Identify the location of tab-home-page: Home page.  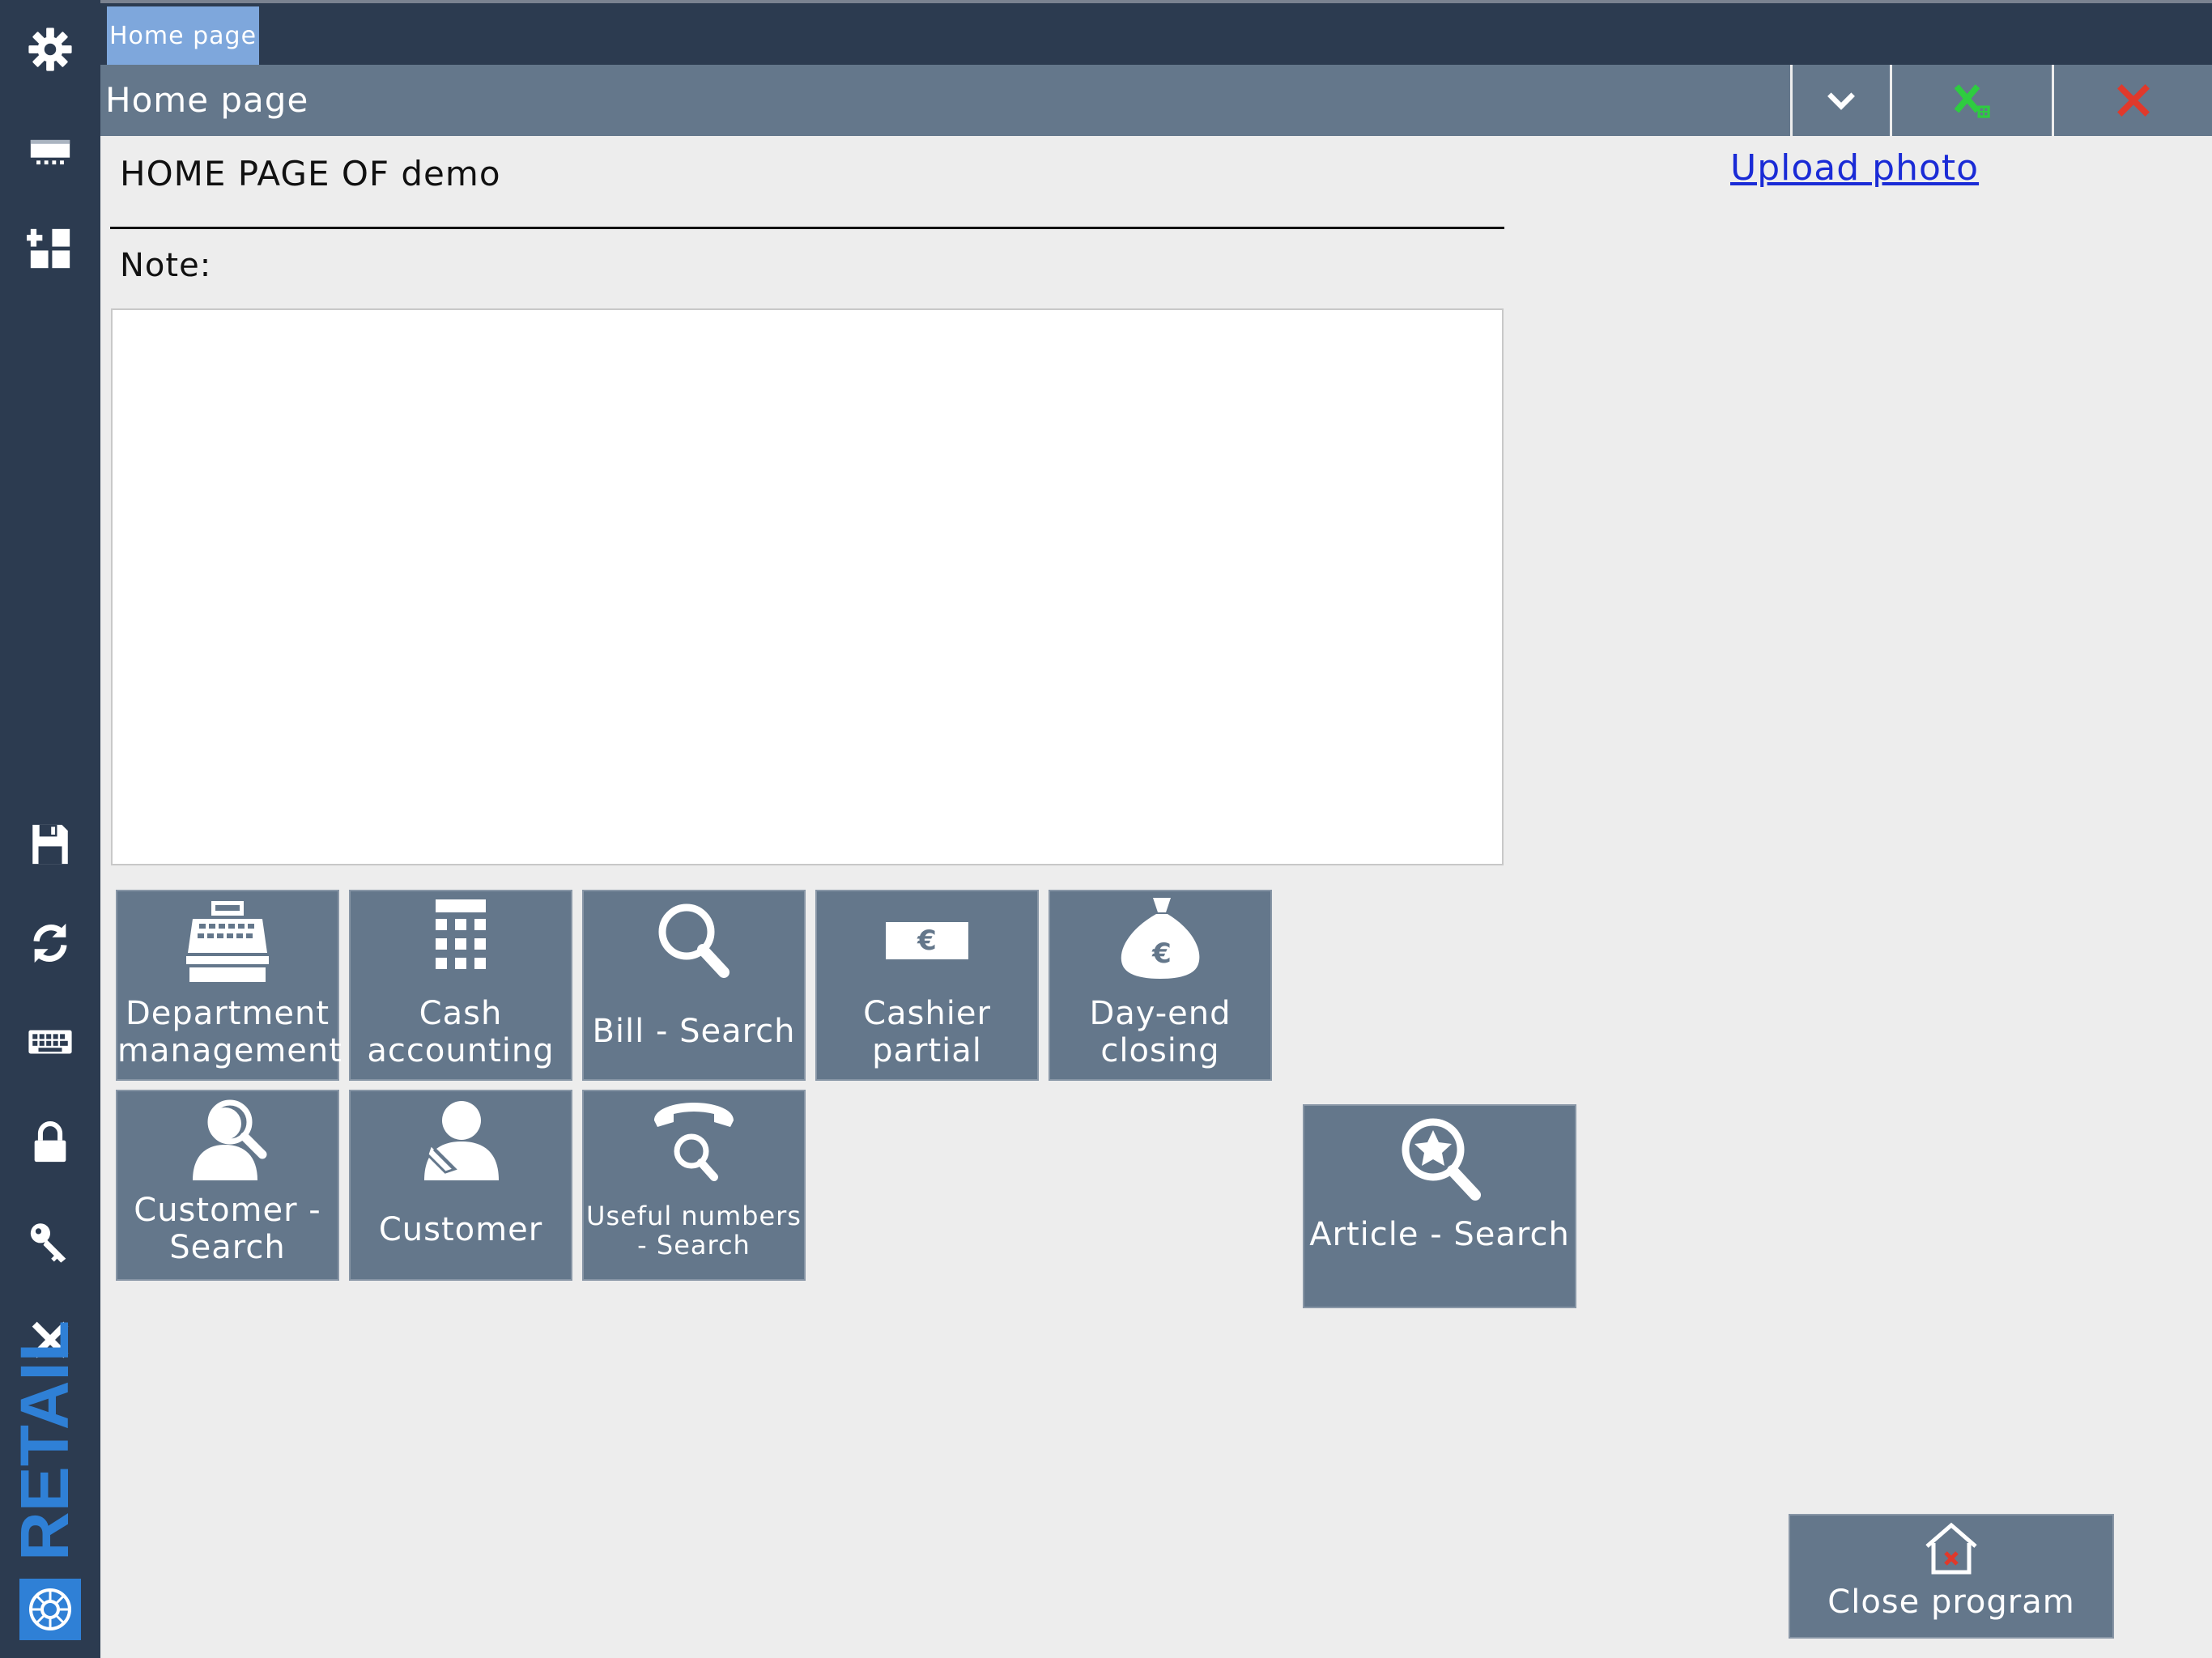
(183, 35).